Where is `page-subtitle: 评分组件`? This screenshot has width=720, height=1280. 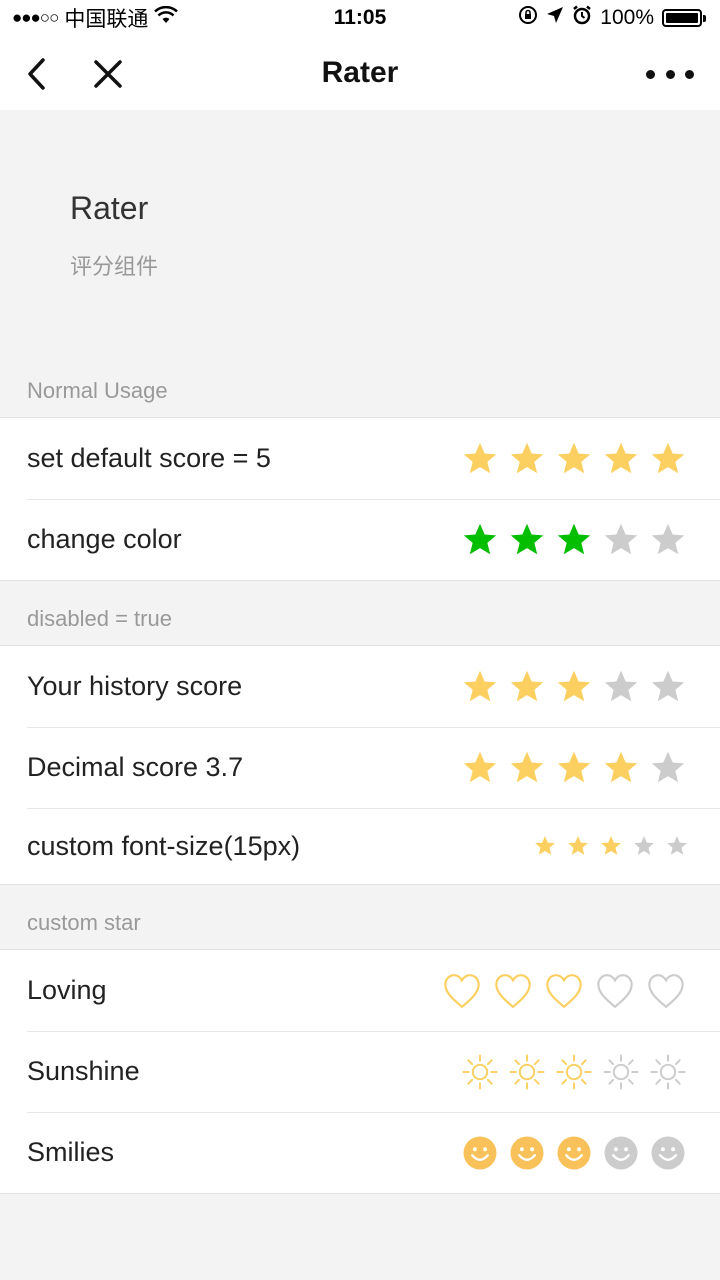 page-subtitle: 评分组件 is located at coordinates (114, 266).